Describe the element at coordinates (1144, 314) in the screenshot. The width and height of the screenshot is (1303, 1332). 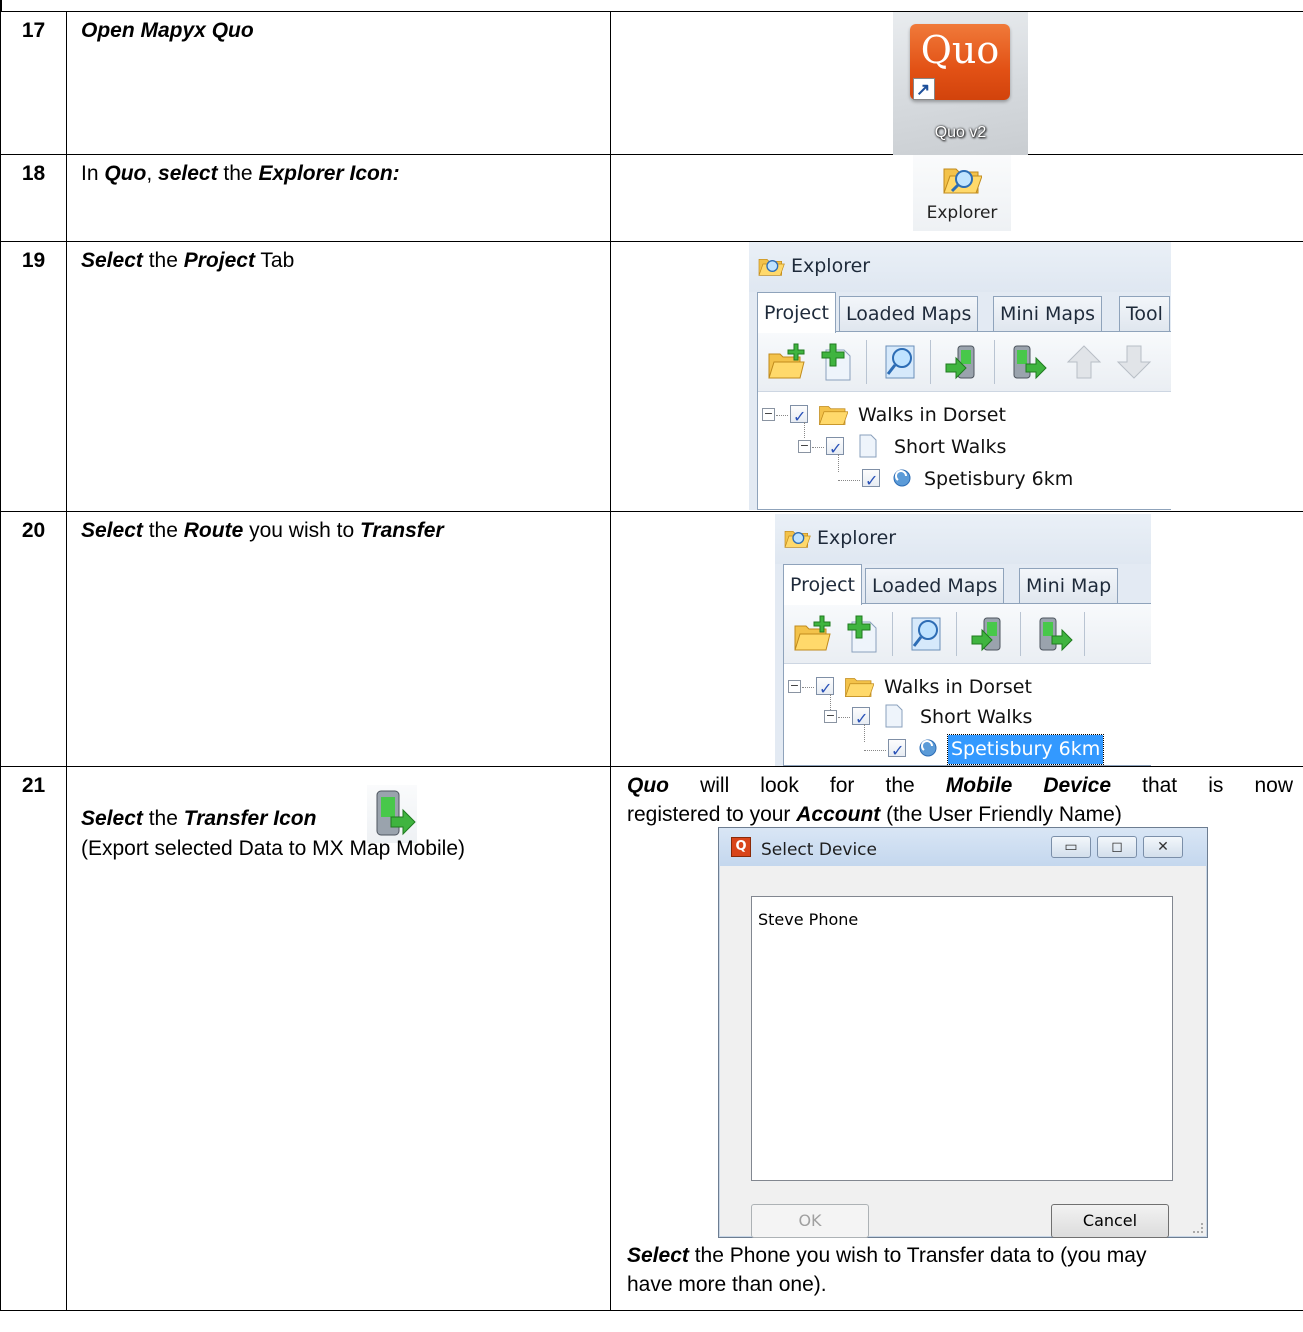
I see `tab-tools: Tool` at that location.